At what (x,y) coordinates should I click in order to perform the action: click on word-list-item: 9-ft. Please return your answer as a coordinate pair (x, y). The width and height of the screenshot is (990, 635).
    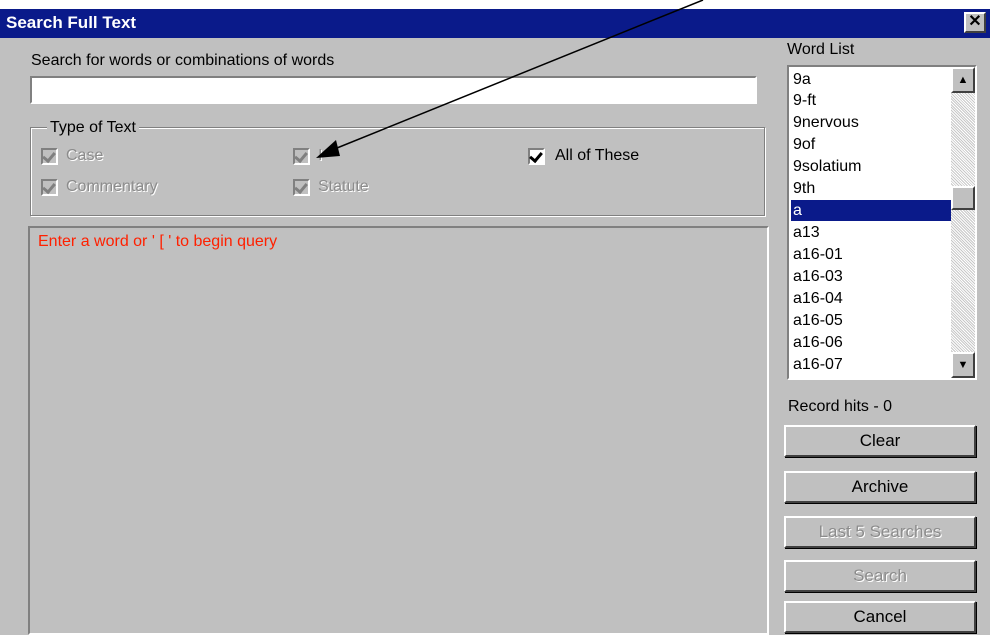
    Looking at the image, I should click on (871, 100).